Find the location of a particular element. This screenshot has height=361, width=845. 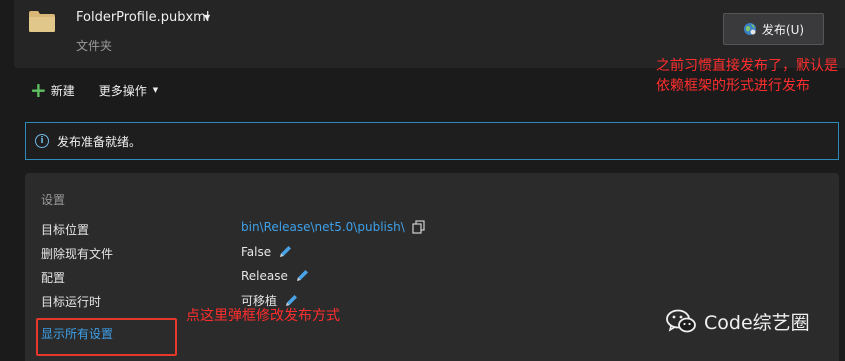

annotation-highlight-box is located at coordinates (106, 337).